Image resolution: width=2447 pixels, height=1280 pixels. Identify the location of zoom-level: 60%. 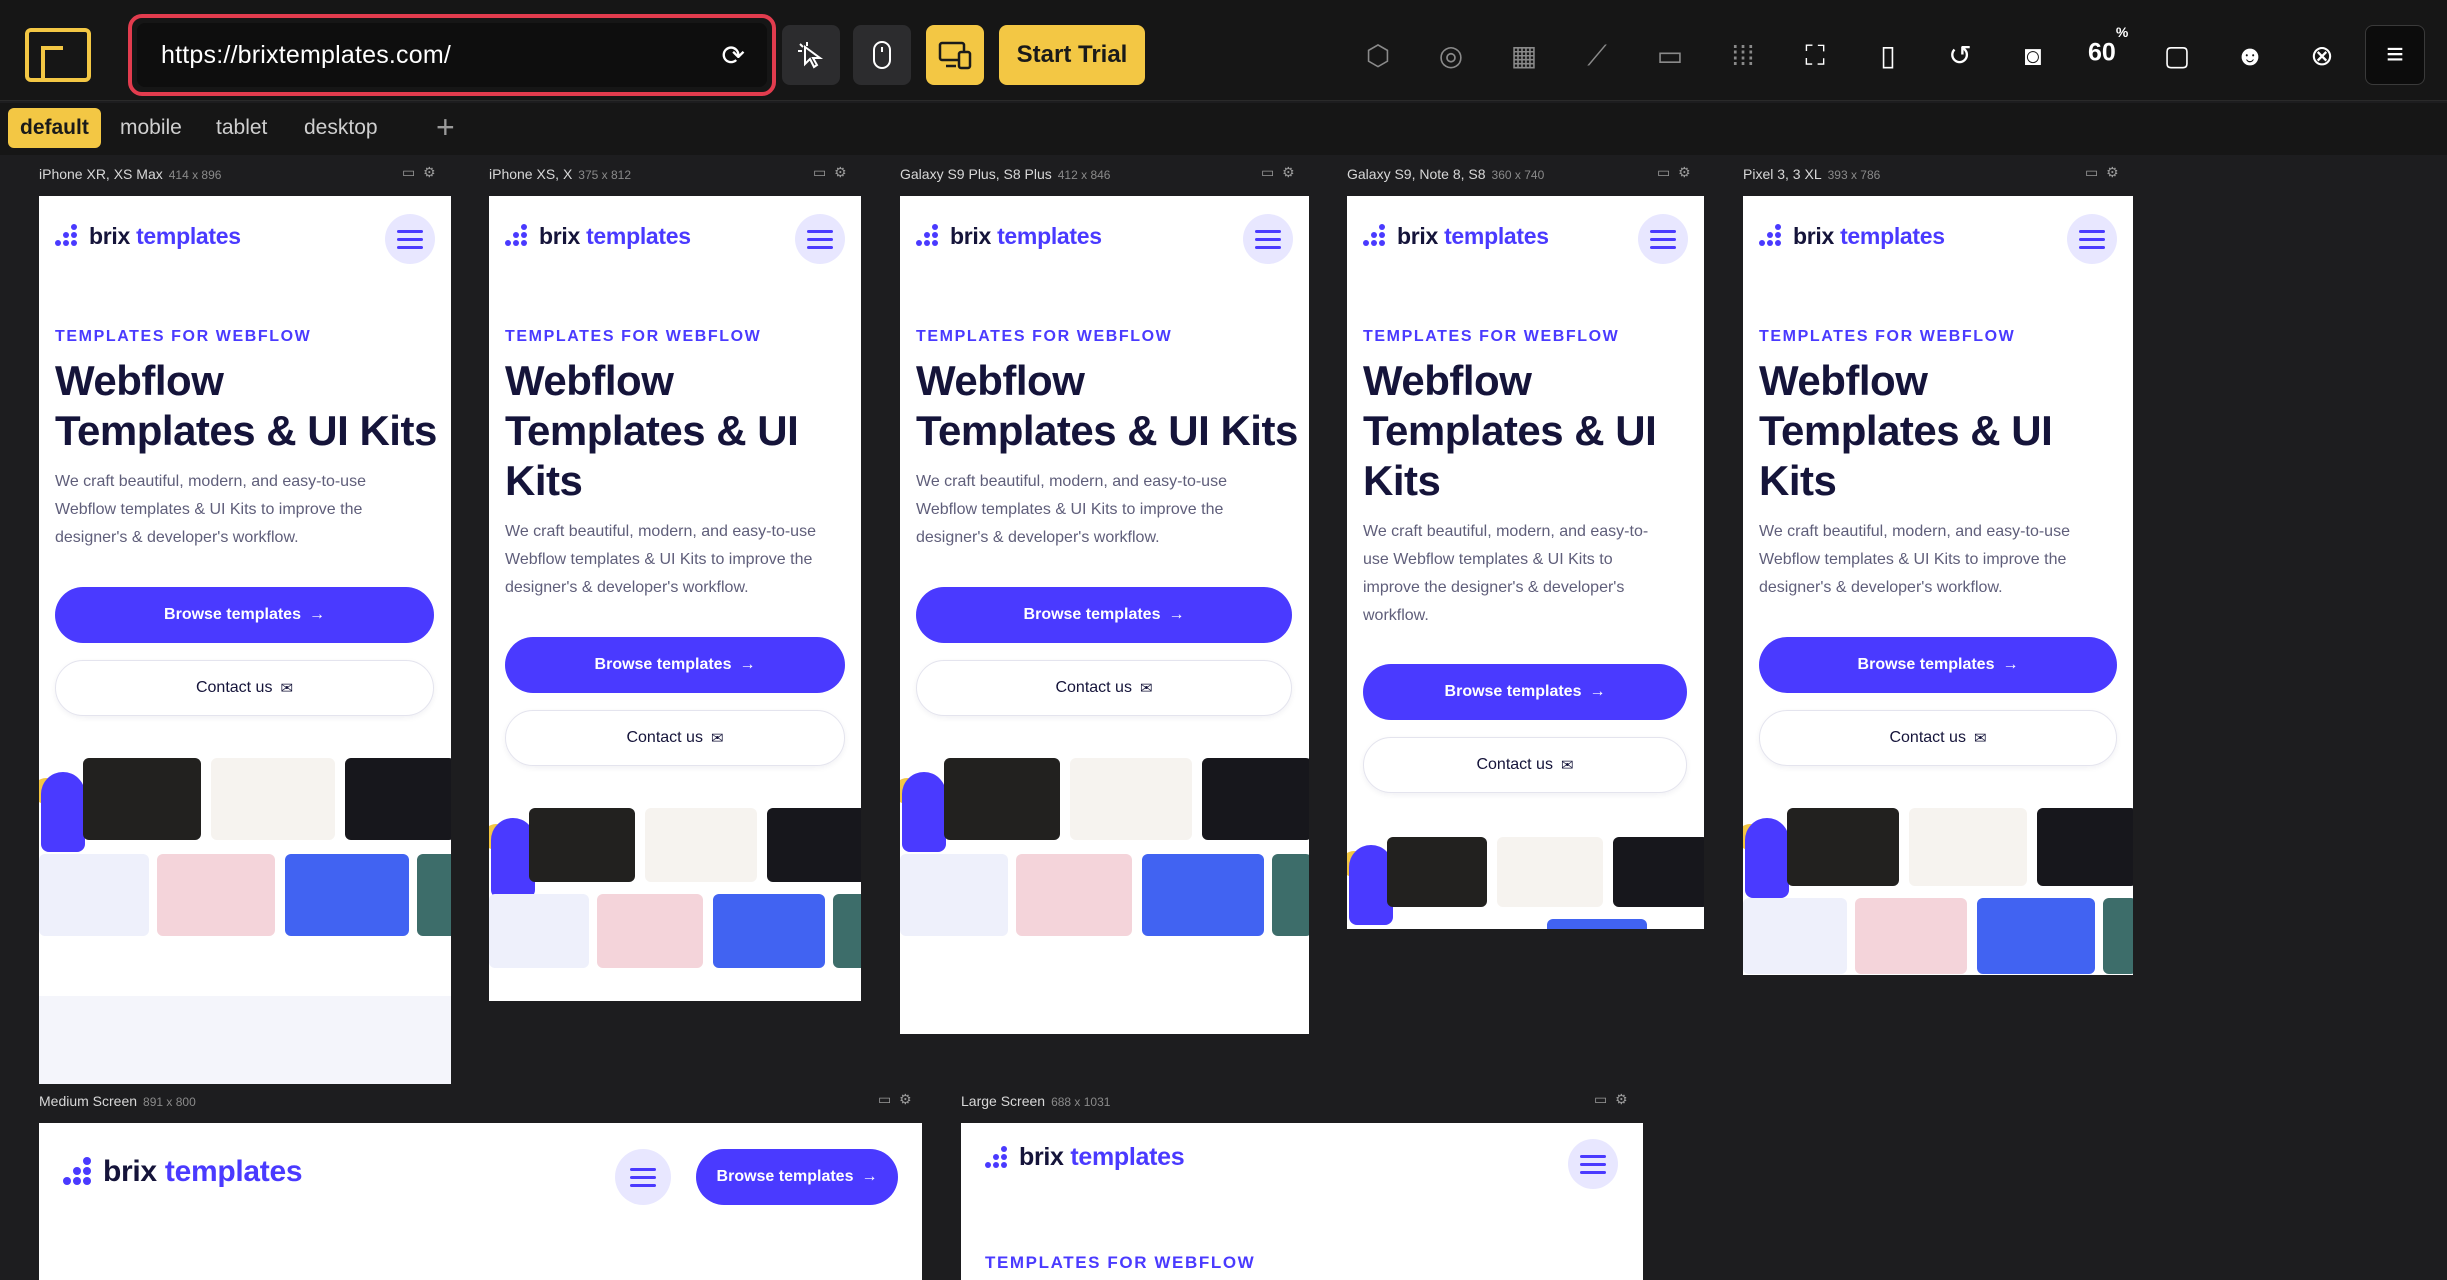
(2108, 45).